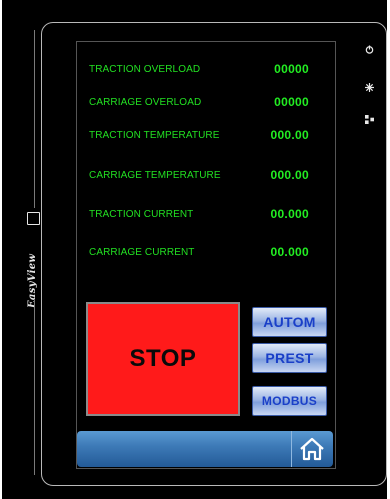  I want to click on home-button, so click(311, 449).